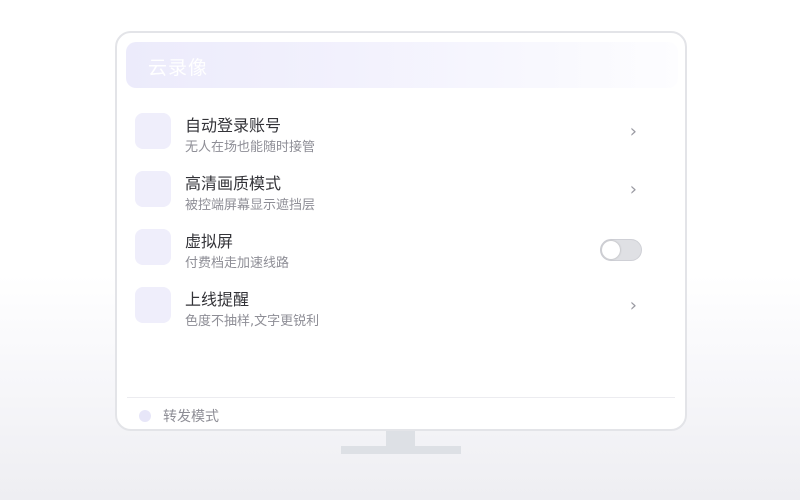  I want to click on auto-login-icon, so click(153, 131).